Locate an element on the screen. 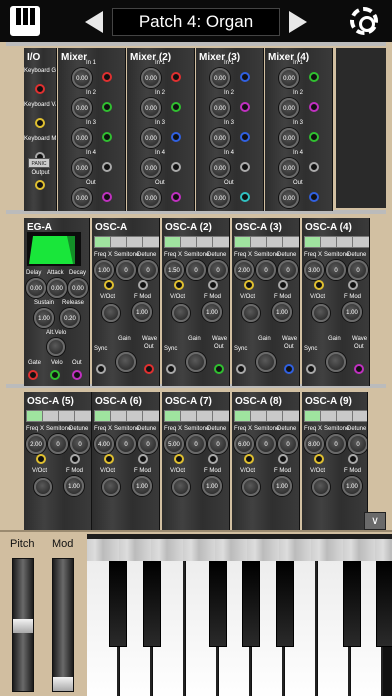  chevron-down-icon: ∨ is located at coordinates (375, 521).